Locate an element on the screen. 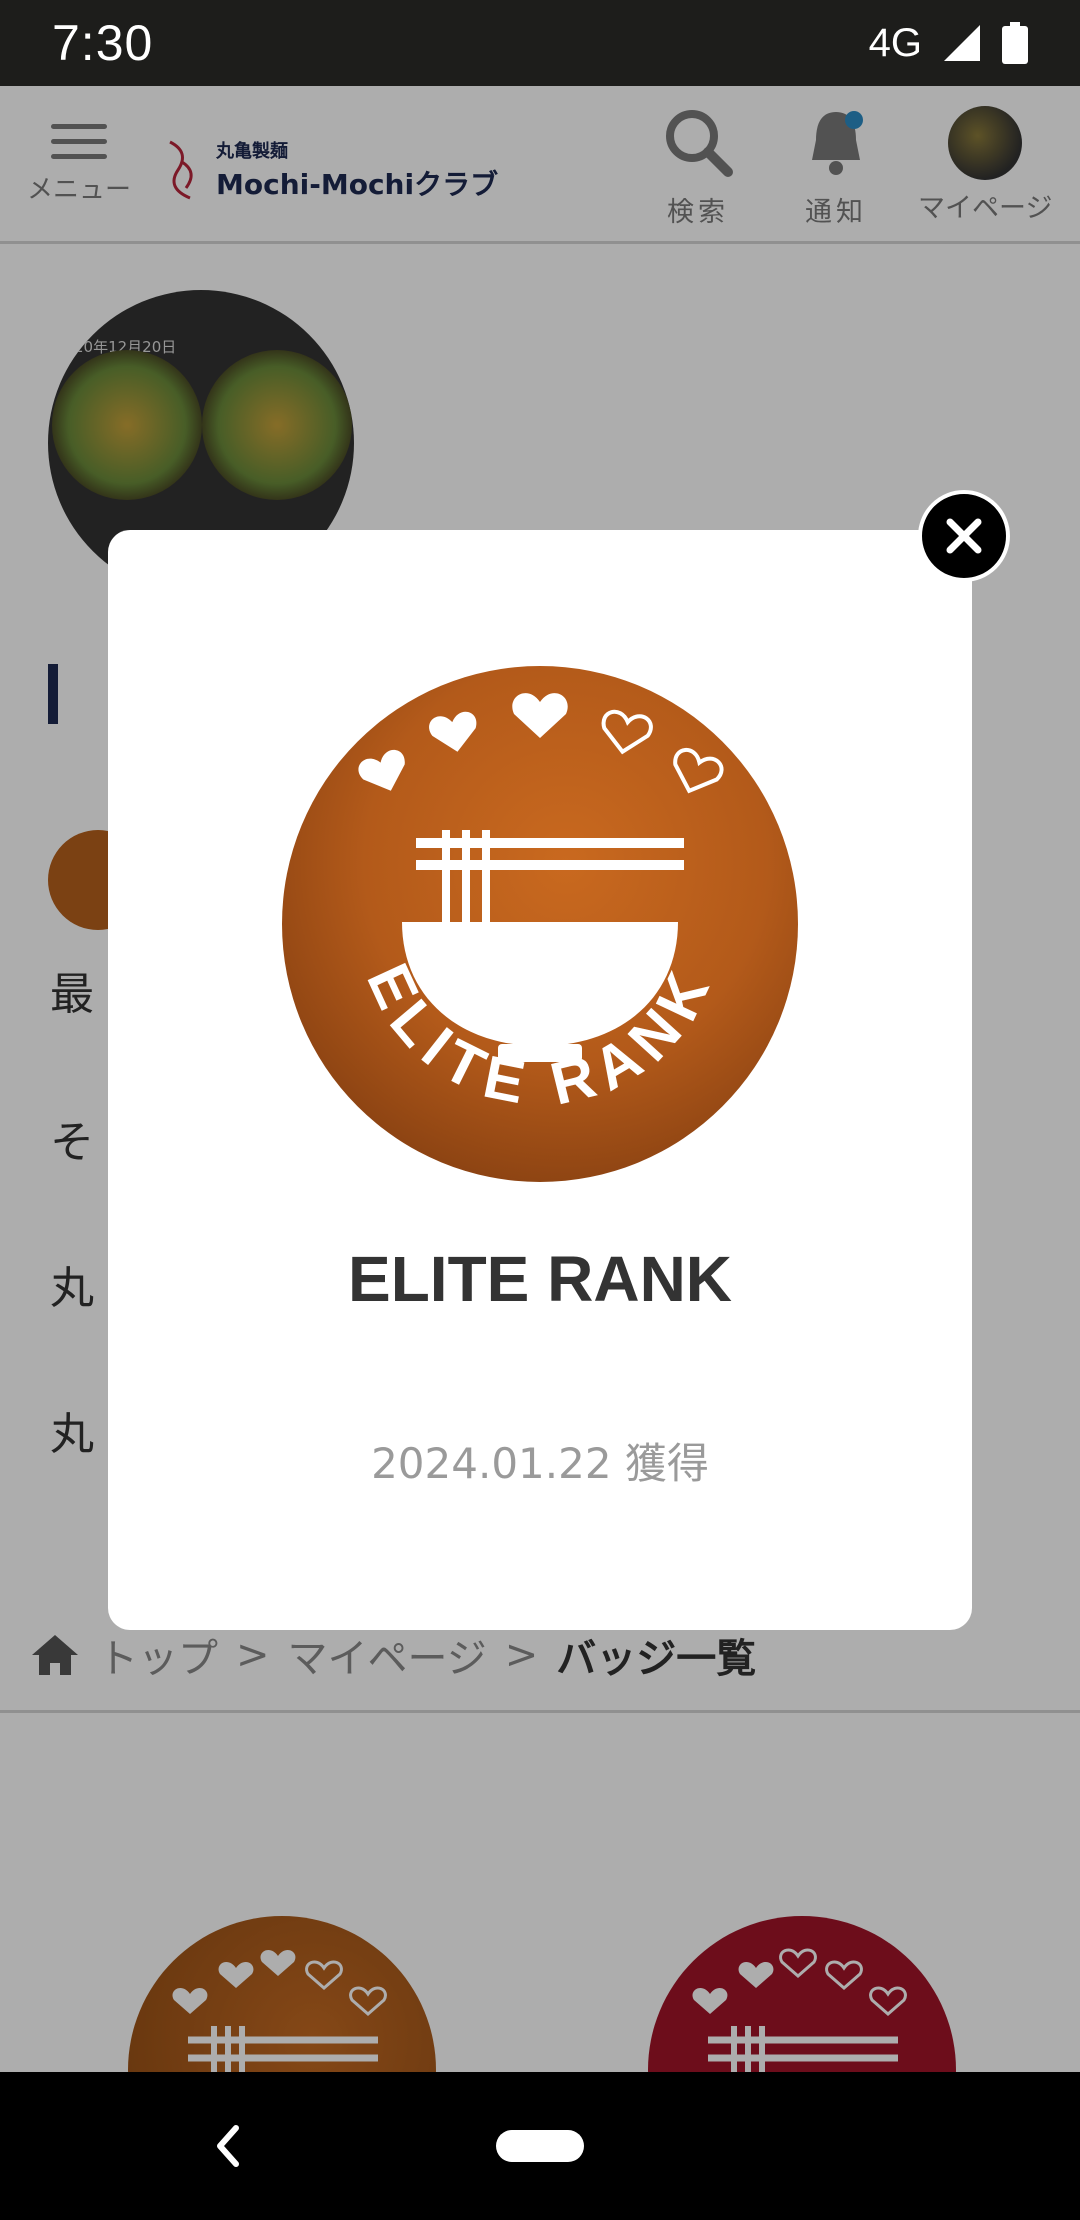  status-time: 7:30 is located at coordinates (103, 43).